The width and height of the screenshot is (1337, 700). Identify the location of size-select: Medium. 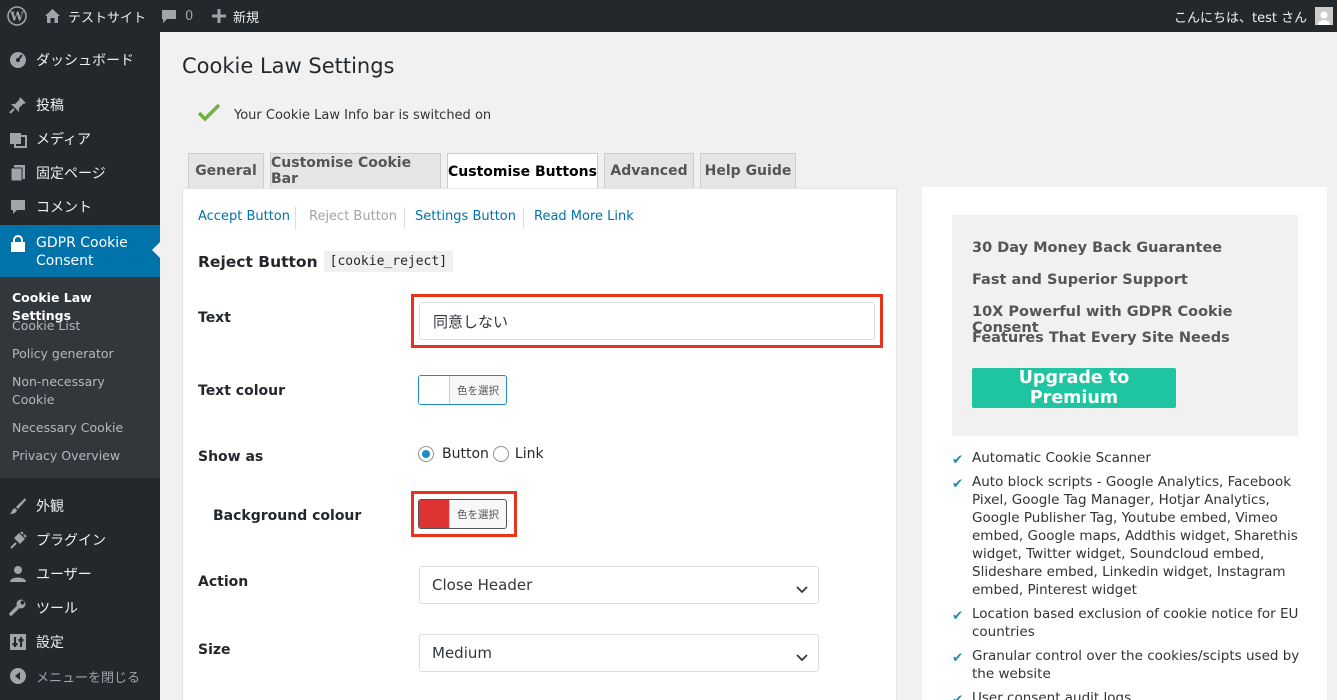
(619, 653).